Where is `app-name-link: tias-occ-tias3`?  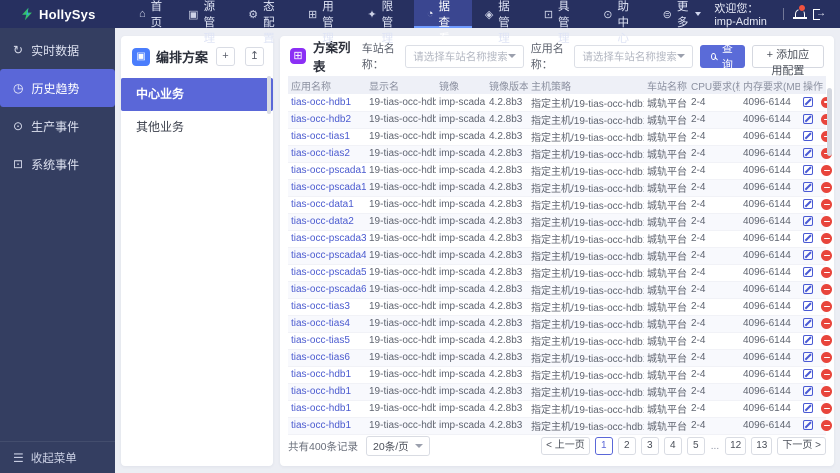
app-name-link: tias-occ-tias3 is located at coordinates (327, 307).